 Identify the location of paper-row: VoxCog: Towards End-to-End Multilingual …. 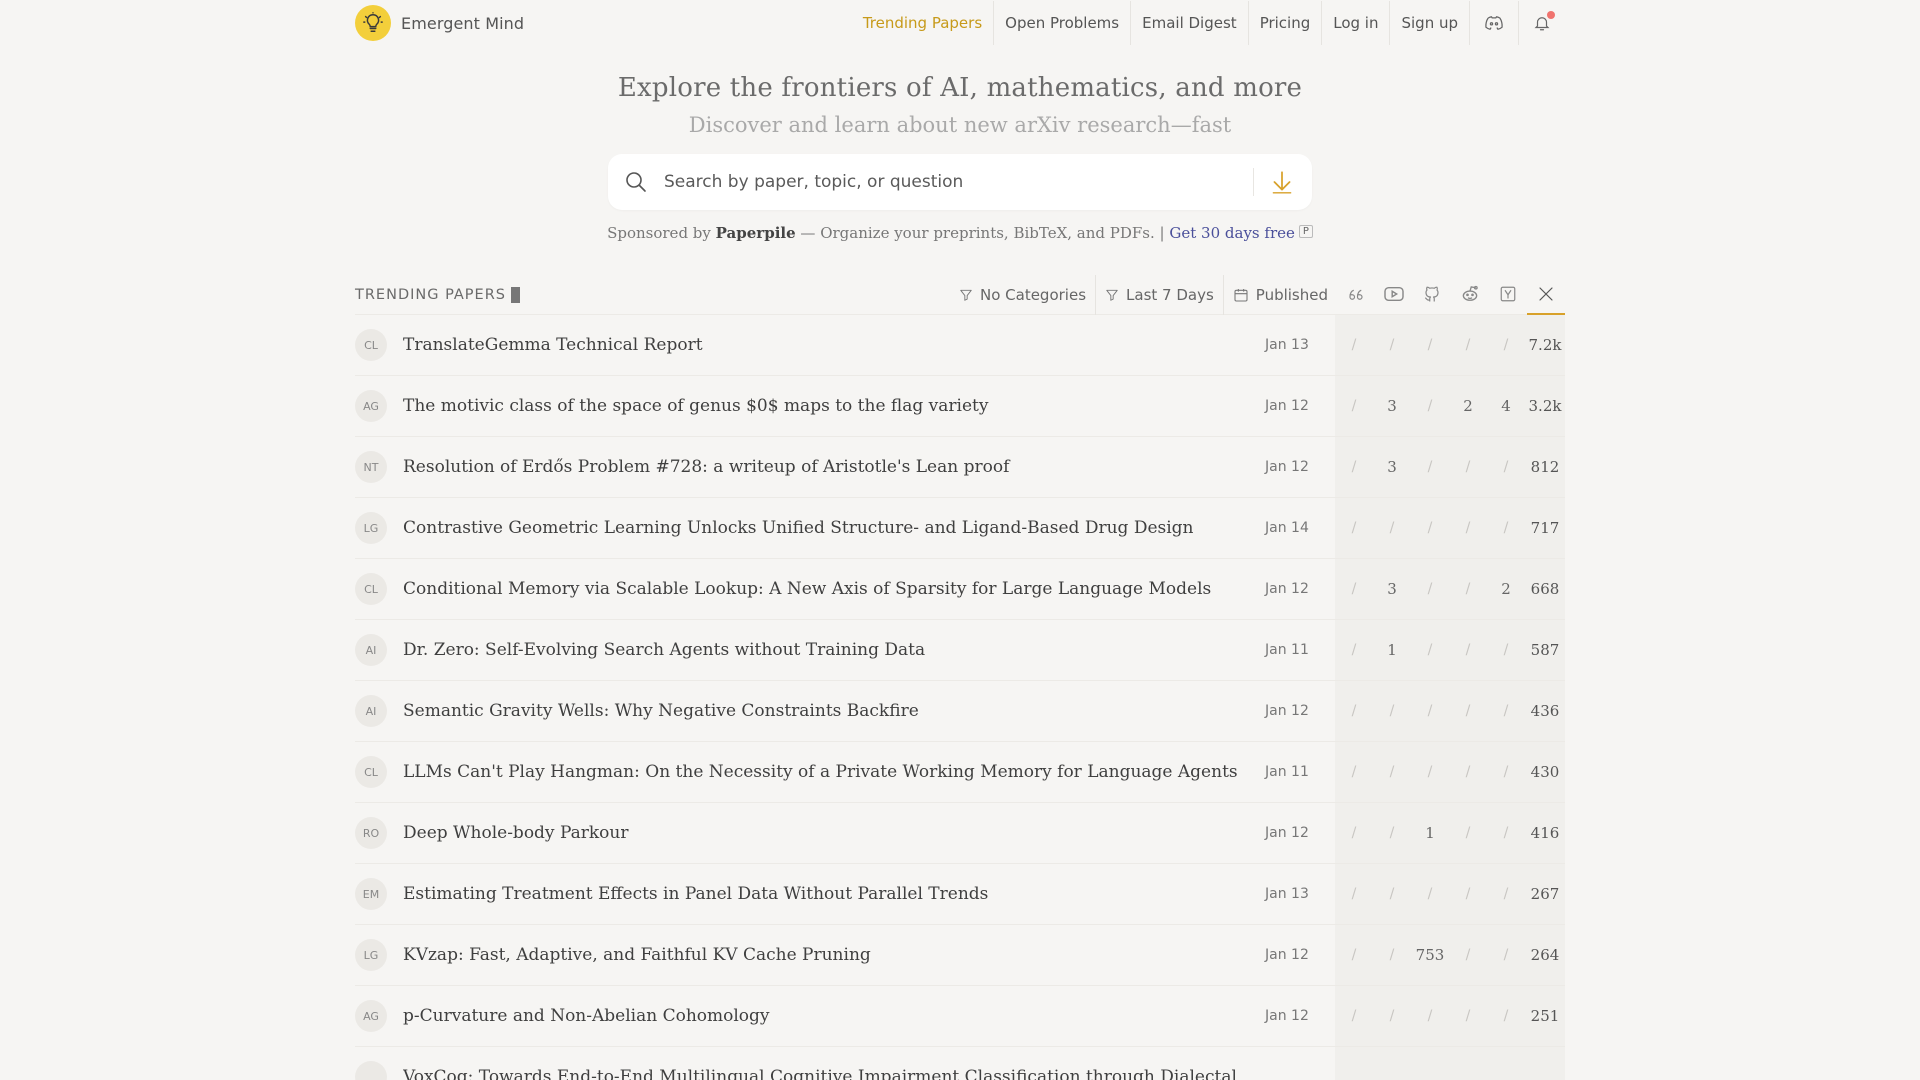
(960, 1063).